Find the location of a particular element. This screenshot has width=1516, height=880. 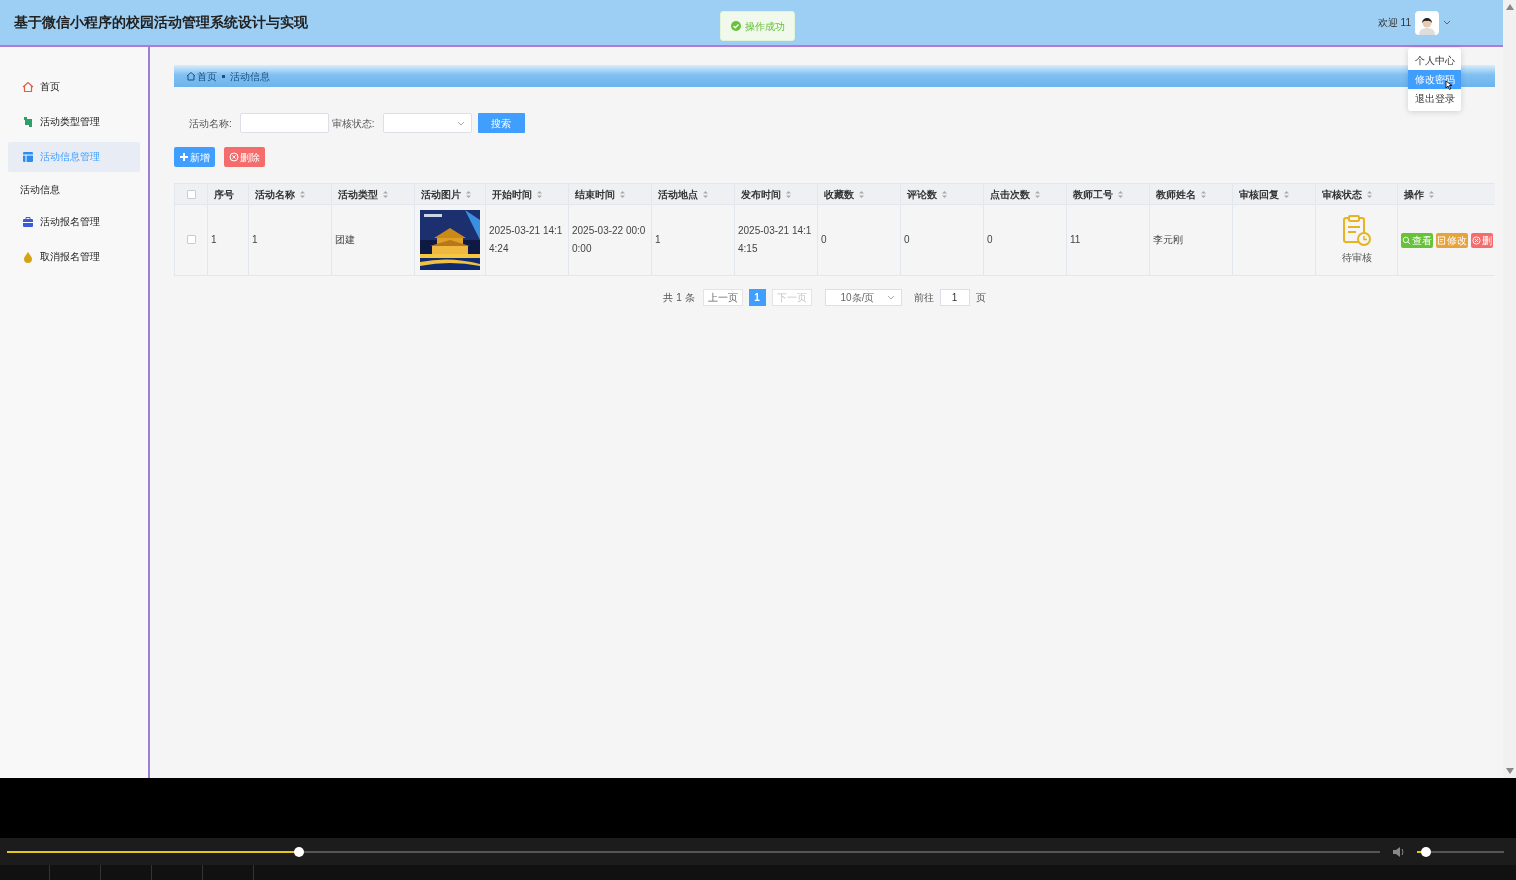

search-icon is located at coordinates (1406, 240).